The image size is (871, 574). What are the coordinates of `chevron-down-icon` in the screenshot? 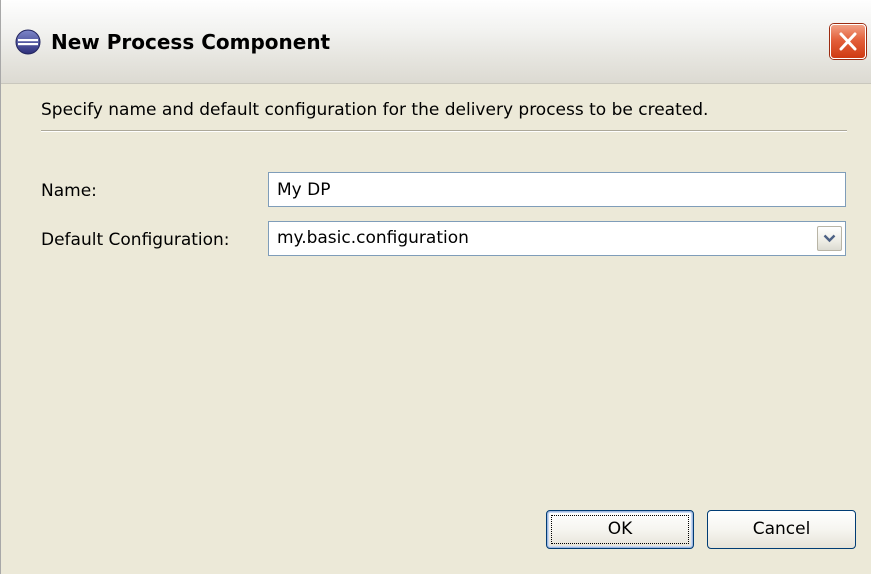 It's located at (829, 238).